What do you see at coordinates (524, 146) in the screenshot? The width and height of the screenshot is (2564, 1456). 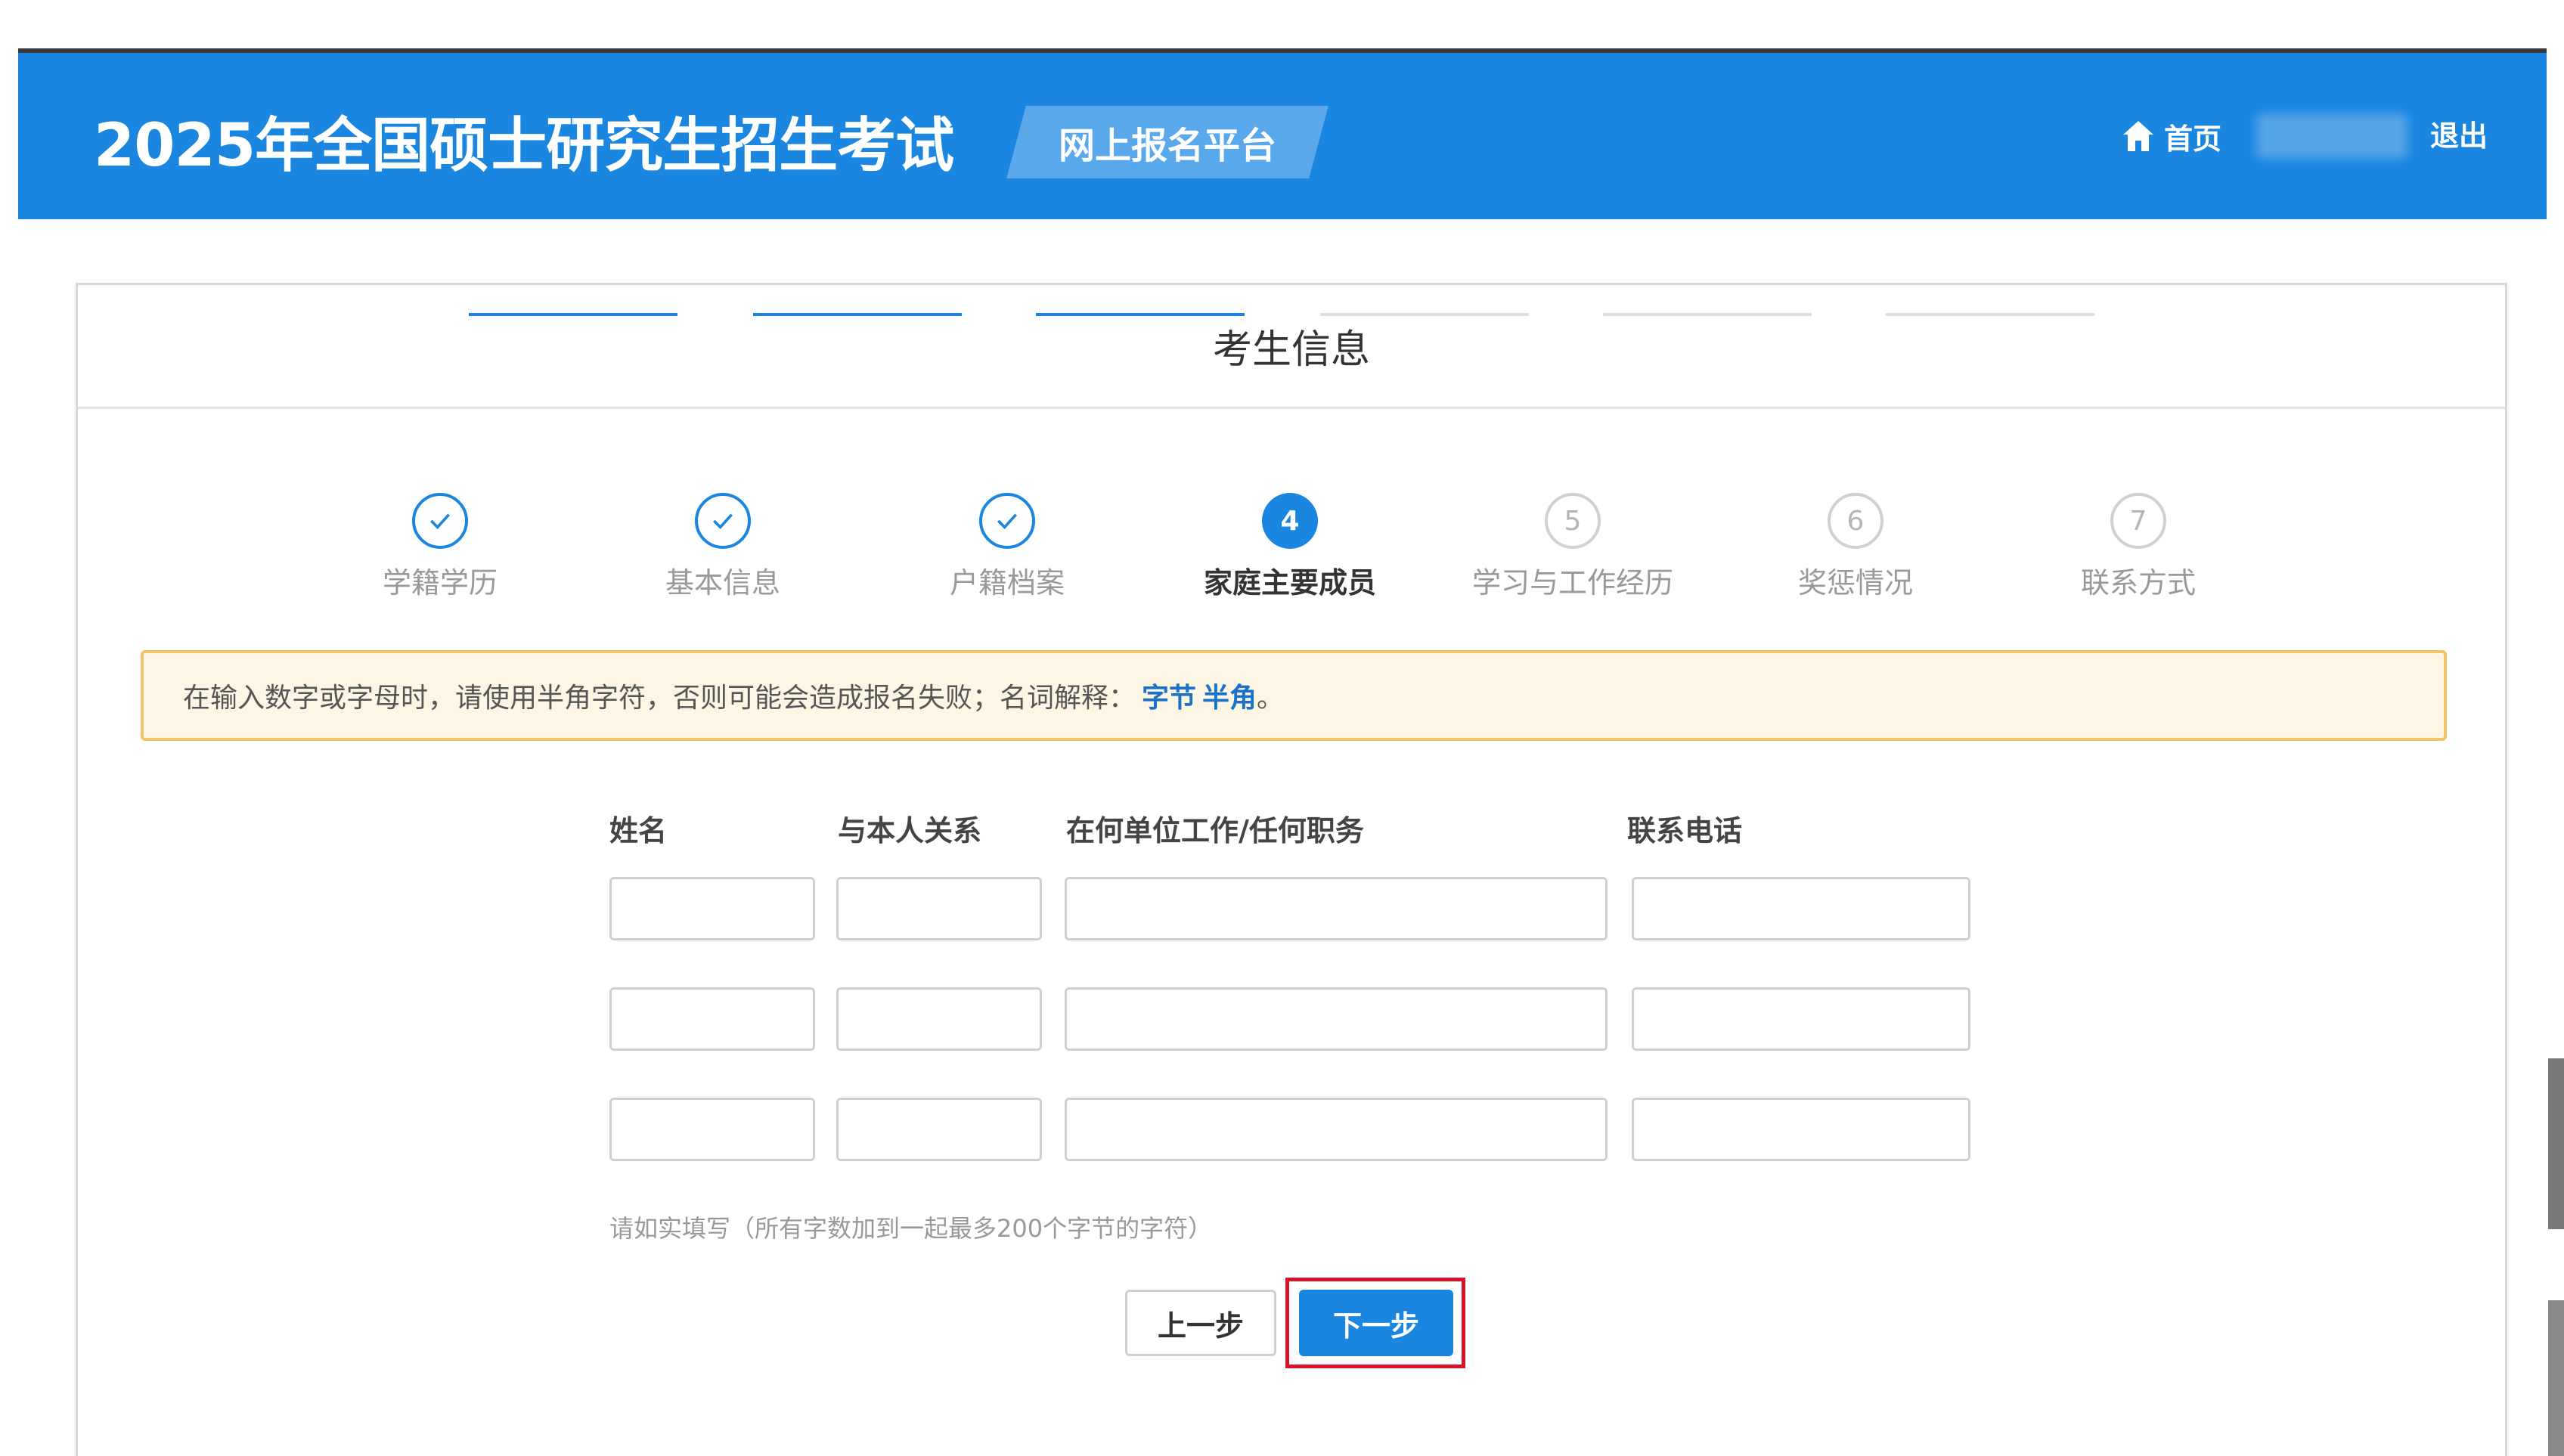 I see `site-title: 2025年全国硕士研究生招生考试` at bounding box center [524, 146].